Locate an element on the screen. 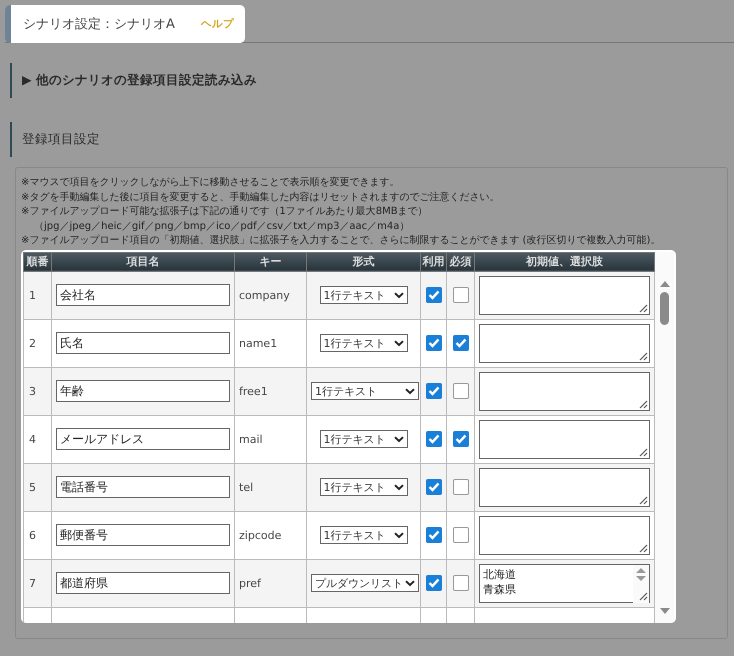 The width and height of the screenshot is (734, 656). column-header: 利用 is located at coordinates (433, 261).